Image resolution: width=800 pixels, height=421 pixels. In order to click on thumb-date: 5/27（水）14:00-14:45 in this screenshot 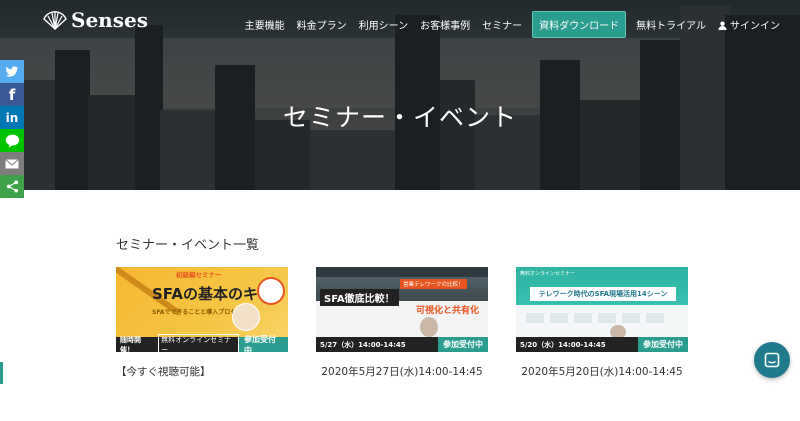, I will do `click(363, 344)`.